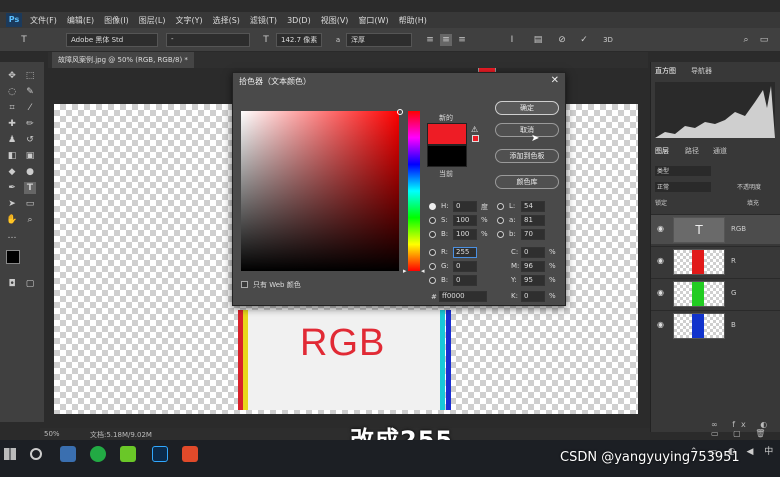 The image size is (780, 477). I want to click on file-explorer-icon, so click(68, 454).